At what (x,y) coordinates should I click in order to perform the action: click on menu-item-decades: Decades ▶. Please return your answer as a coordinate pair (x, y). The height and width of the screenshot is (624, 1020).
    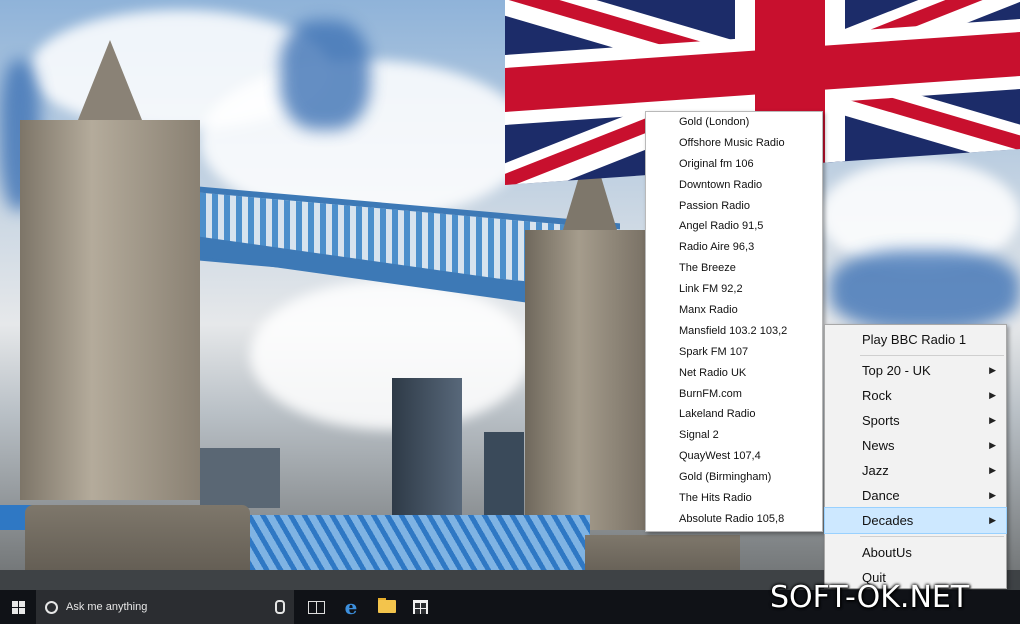
    Looking at the image, I should click on (915, 520).